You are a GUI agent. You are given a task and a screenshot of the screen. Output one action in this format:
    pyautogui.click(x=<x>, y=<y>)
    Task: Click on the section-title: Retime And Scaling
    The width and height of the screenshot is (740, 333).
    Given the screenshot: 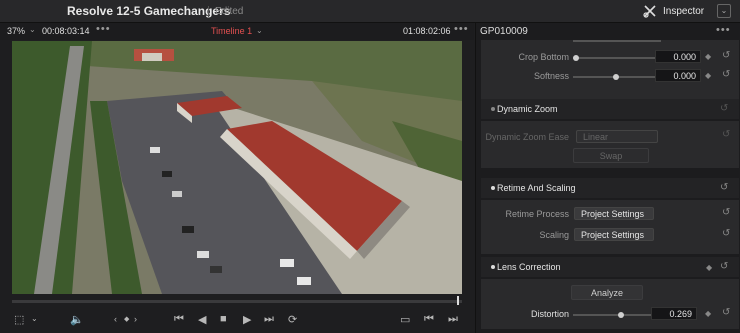 What is the action you would take?
    pyautogui.click(x=536, y=188)
    